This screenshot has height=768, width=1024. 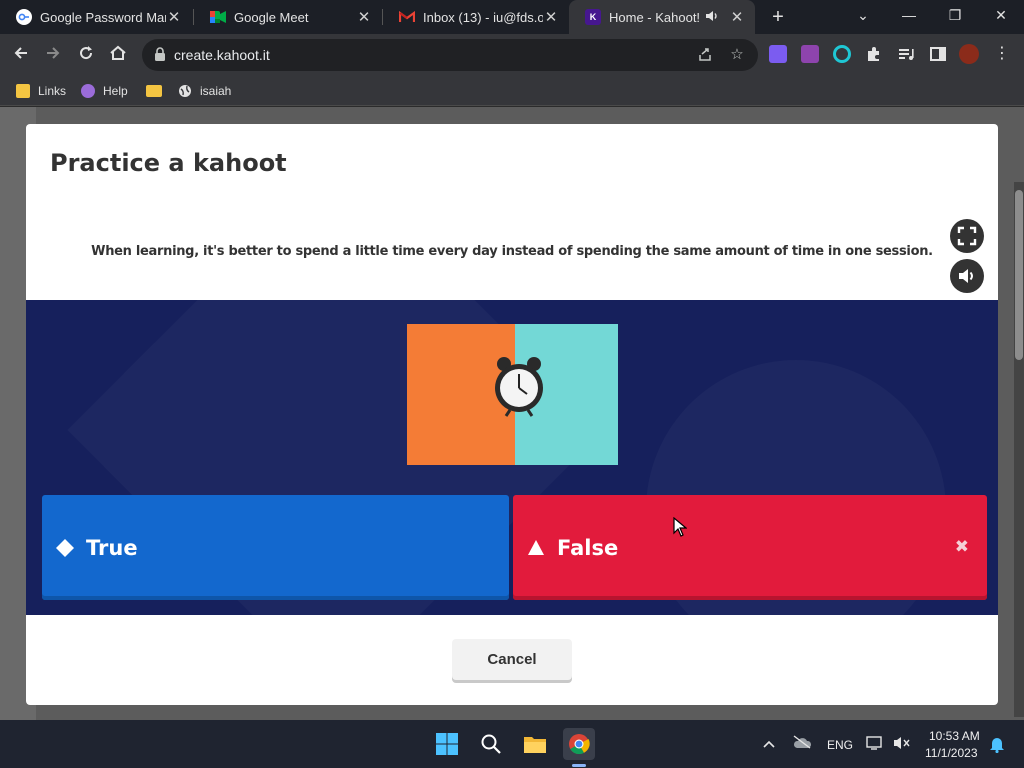 What do you see at coordinates (705, 55) in the screenshot?
I see `share-icon` at bounding box center [705, 55].